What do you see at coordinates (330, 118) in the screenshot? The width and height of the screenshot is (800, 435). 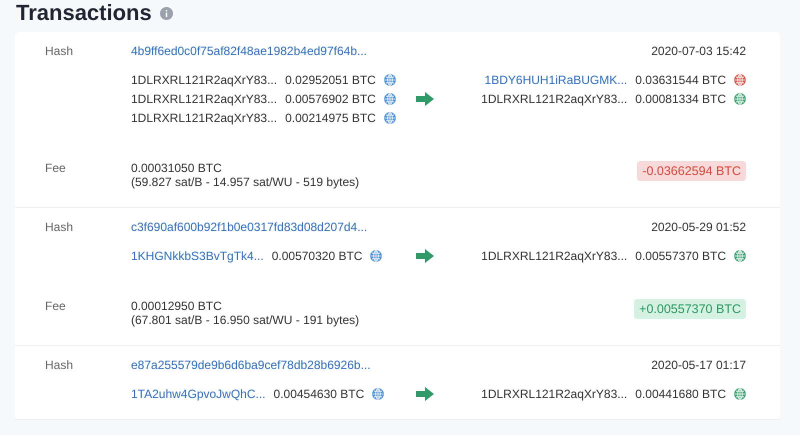 I see `amount: 0.00214975 BTC` at bounding box center [330, 118].